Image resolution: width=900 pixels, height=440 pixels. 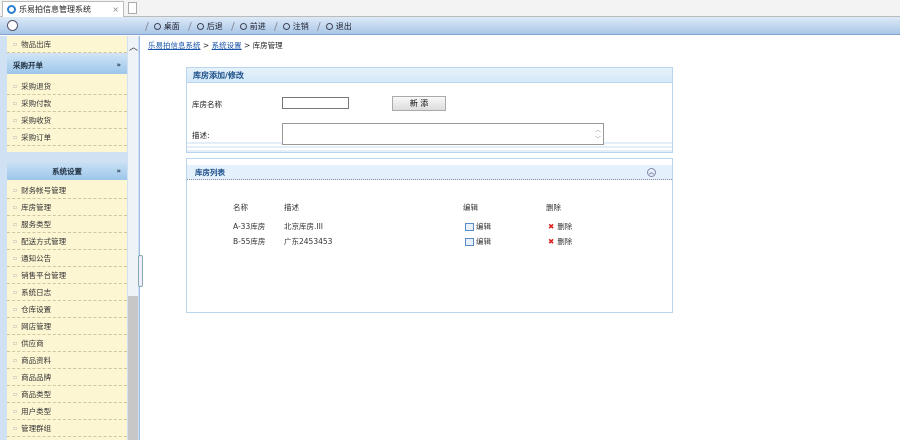 What do you see at coordinates (419, 103) in the screenshot?
I see `add-button: 新 添` at bounding box center [419, 103].